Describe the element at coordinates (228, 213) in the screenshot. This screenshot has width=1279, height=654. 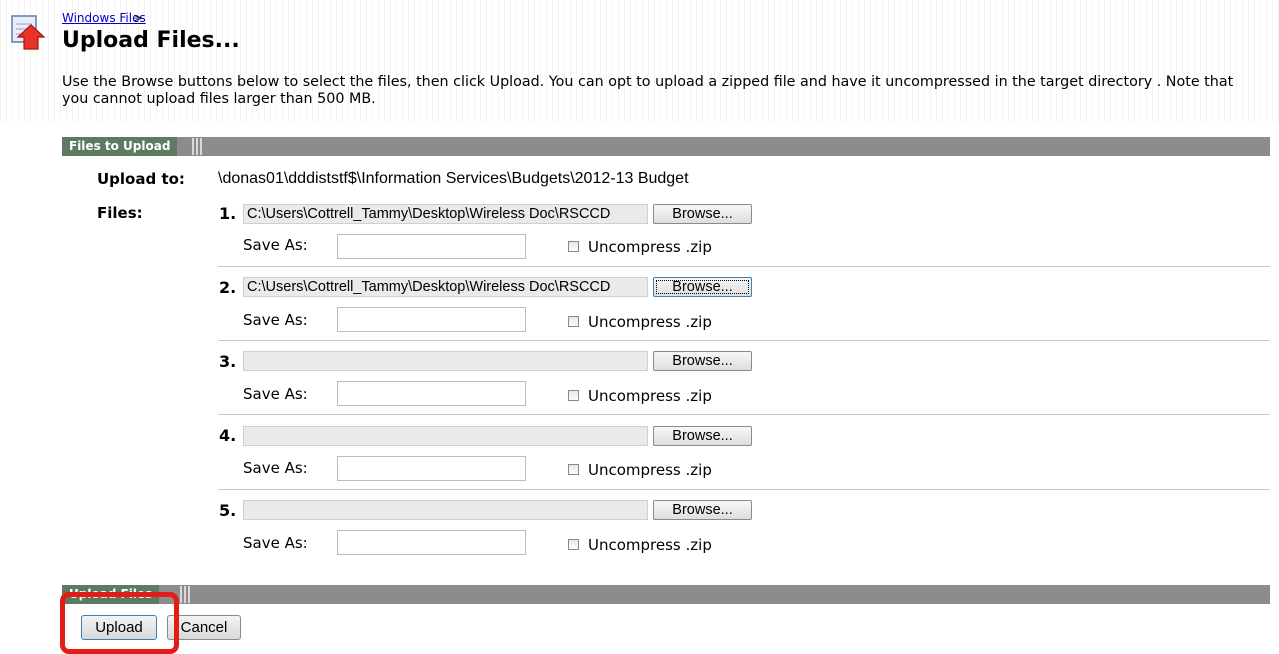
I see `file-row-number: 1.` at that location.